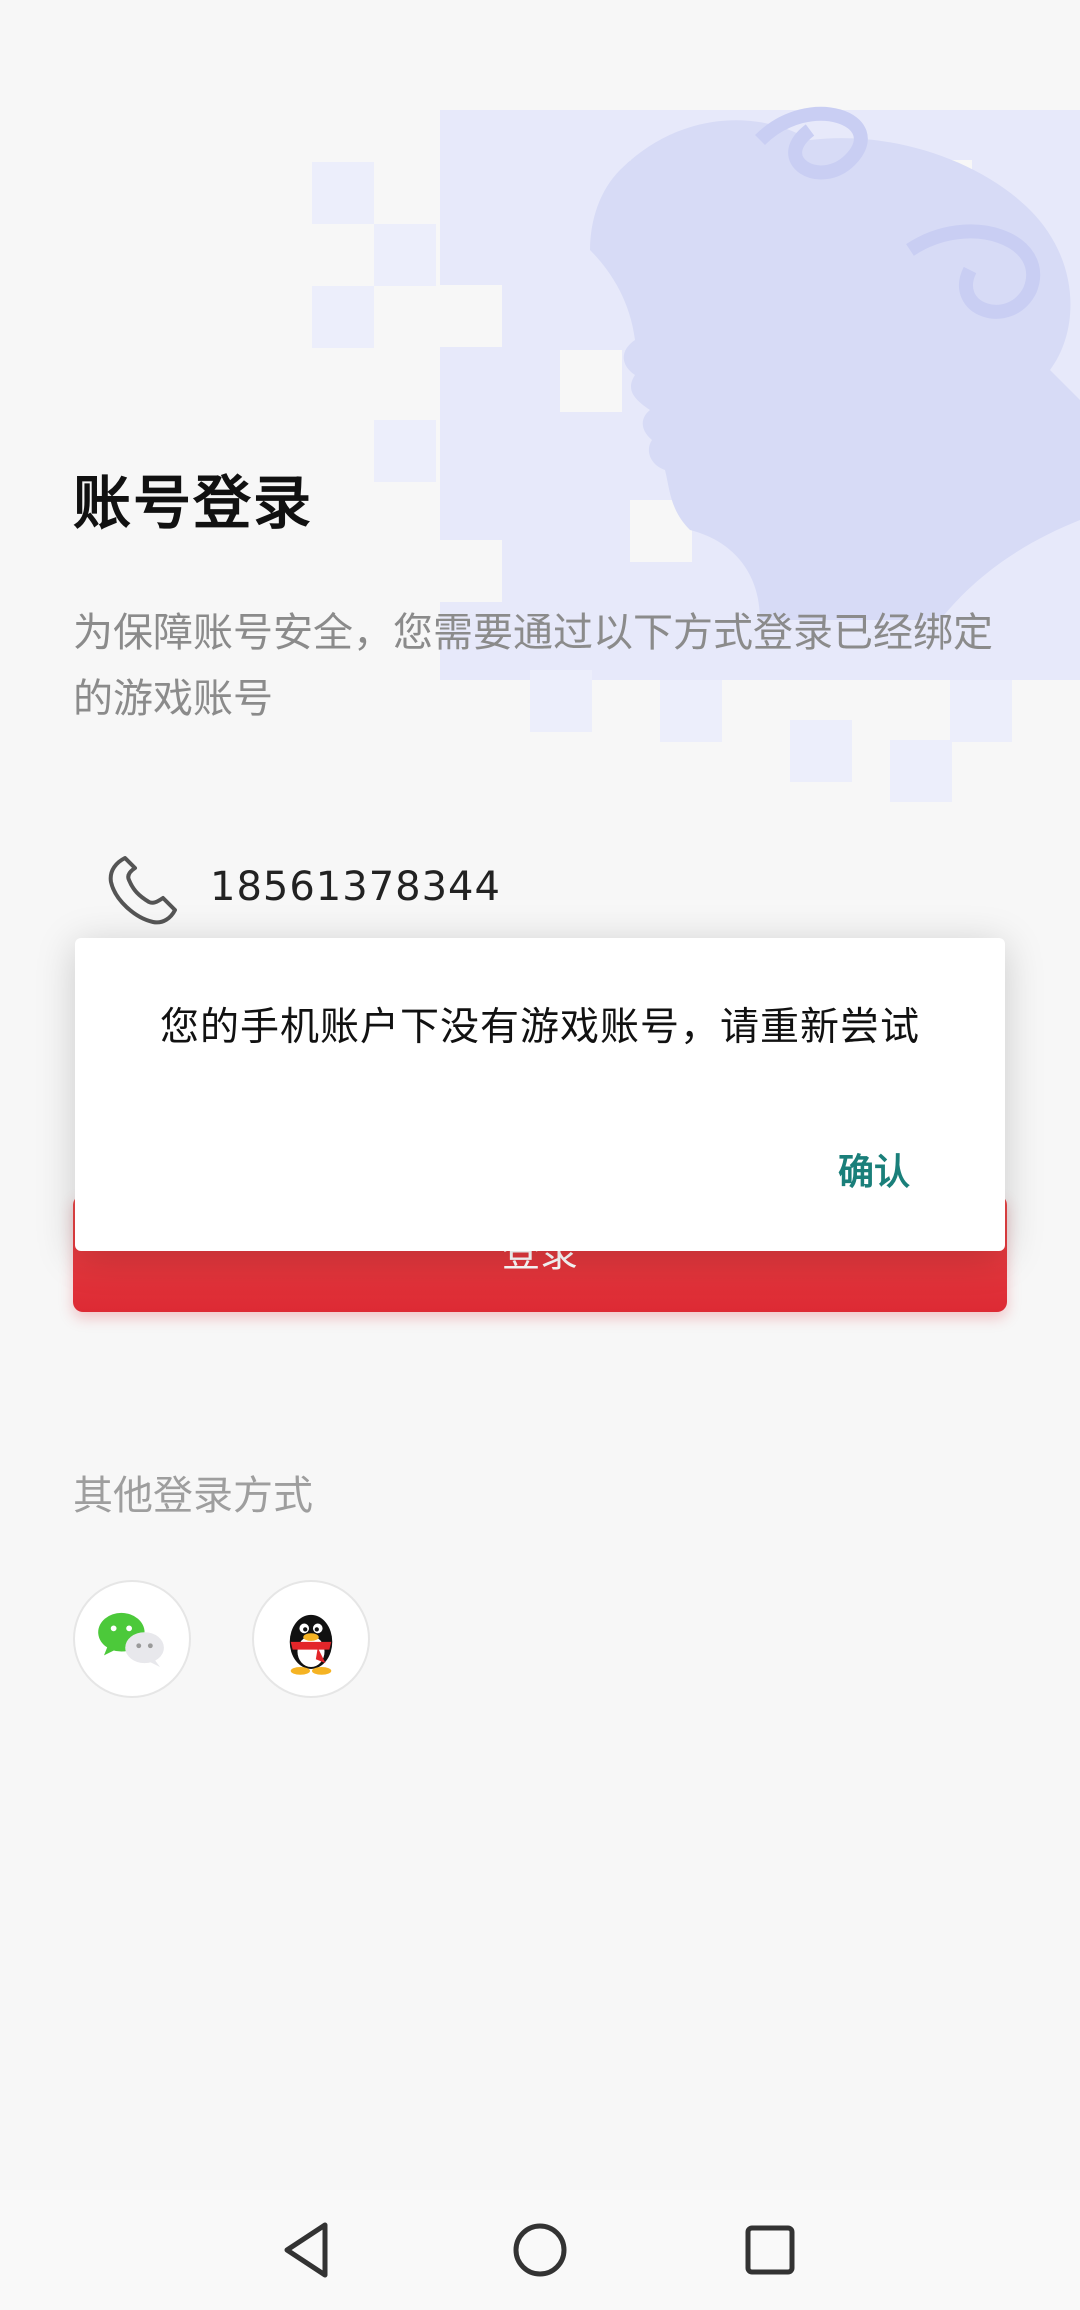  I want to click on system-nav-bar, so click(540, 2250).